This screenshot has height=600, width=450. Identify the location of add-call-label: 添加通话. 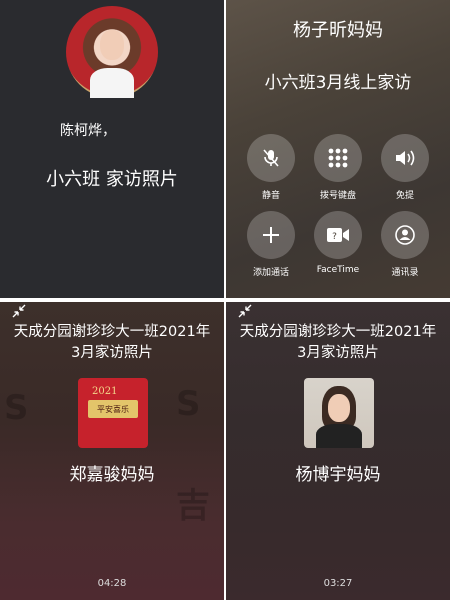
(270, 273).